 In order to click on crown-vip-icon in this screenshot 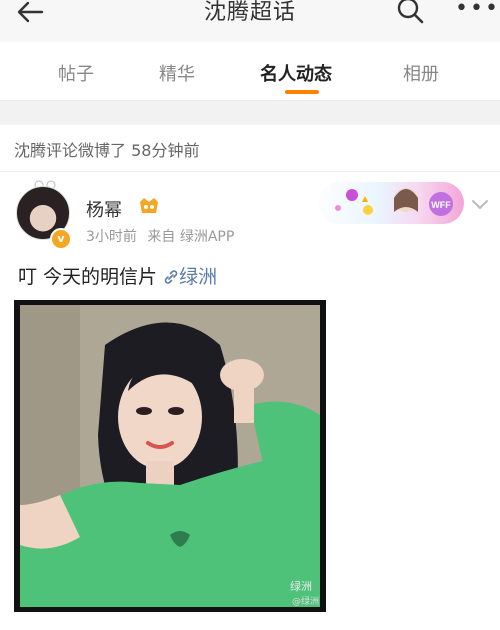, I will do `click(149, 205)`.